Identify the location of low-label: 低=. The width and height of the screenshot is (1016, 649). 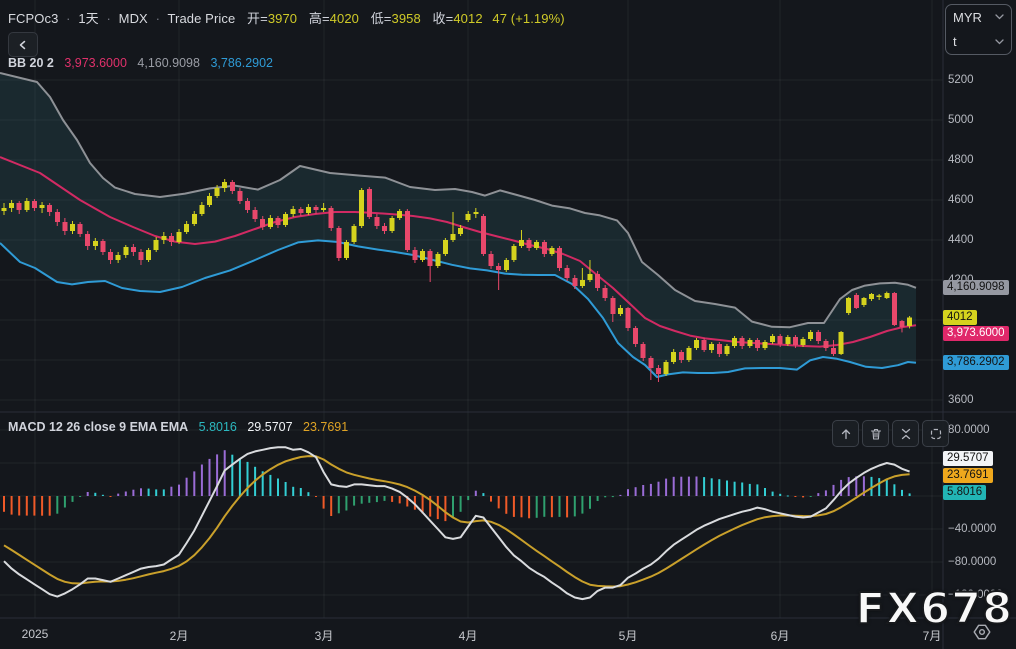
(381, 18).